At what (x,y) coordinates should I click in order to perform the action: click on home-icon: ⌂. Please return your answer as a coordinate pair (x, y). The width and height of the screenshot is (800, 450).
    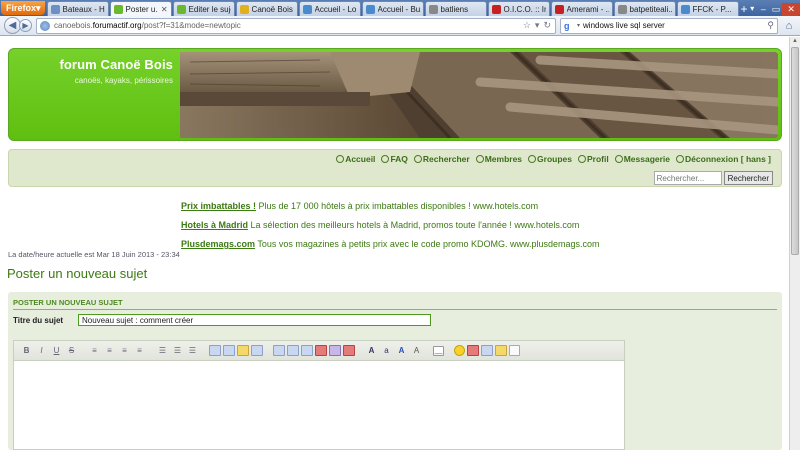
    Looking at the image, I should click on (789, 26).